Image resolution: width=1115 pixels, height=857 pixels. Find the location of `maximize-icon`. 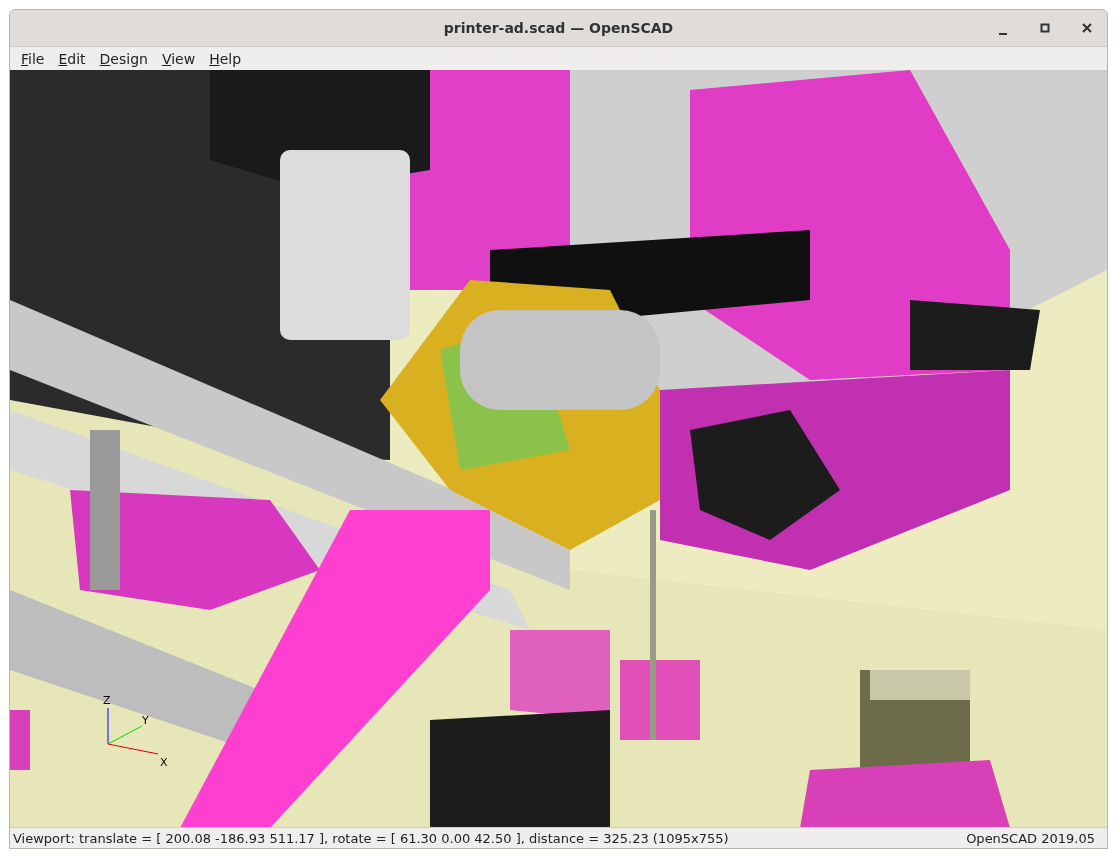

maximize-icon is located at coordinates (1045, 28).